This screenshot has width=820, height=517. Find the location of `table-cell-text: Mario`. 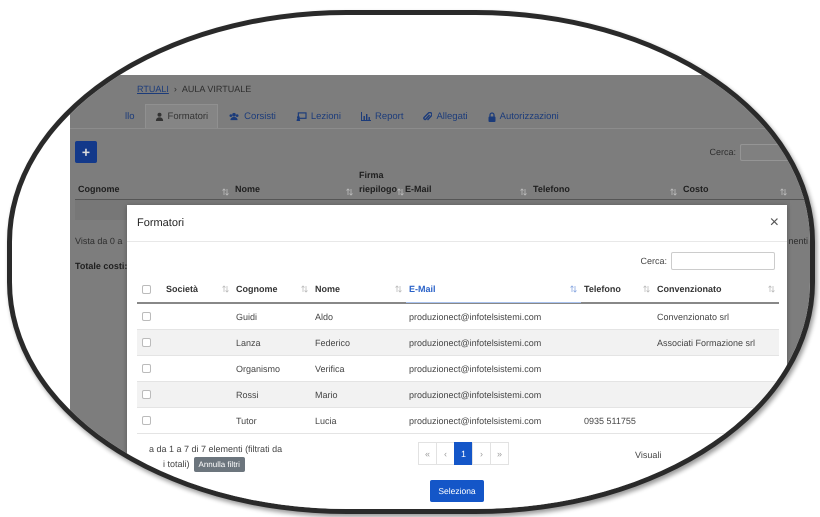

table-cell-text: Mario is located at coordinates (326, 395).